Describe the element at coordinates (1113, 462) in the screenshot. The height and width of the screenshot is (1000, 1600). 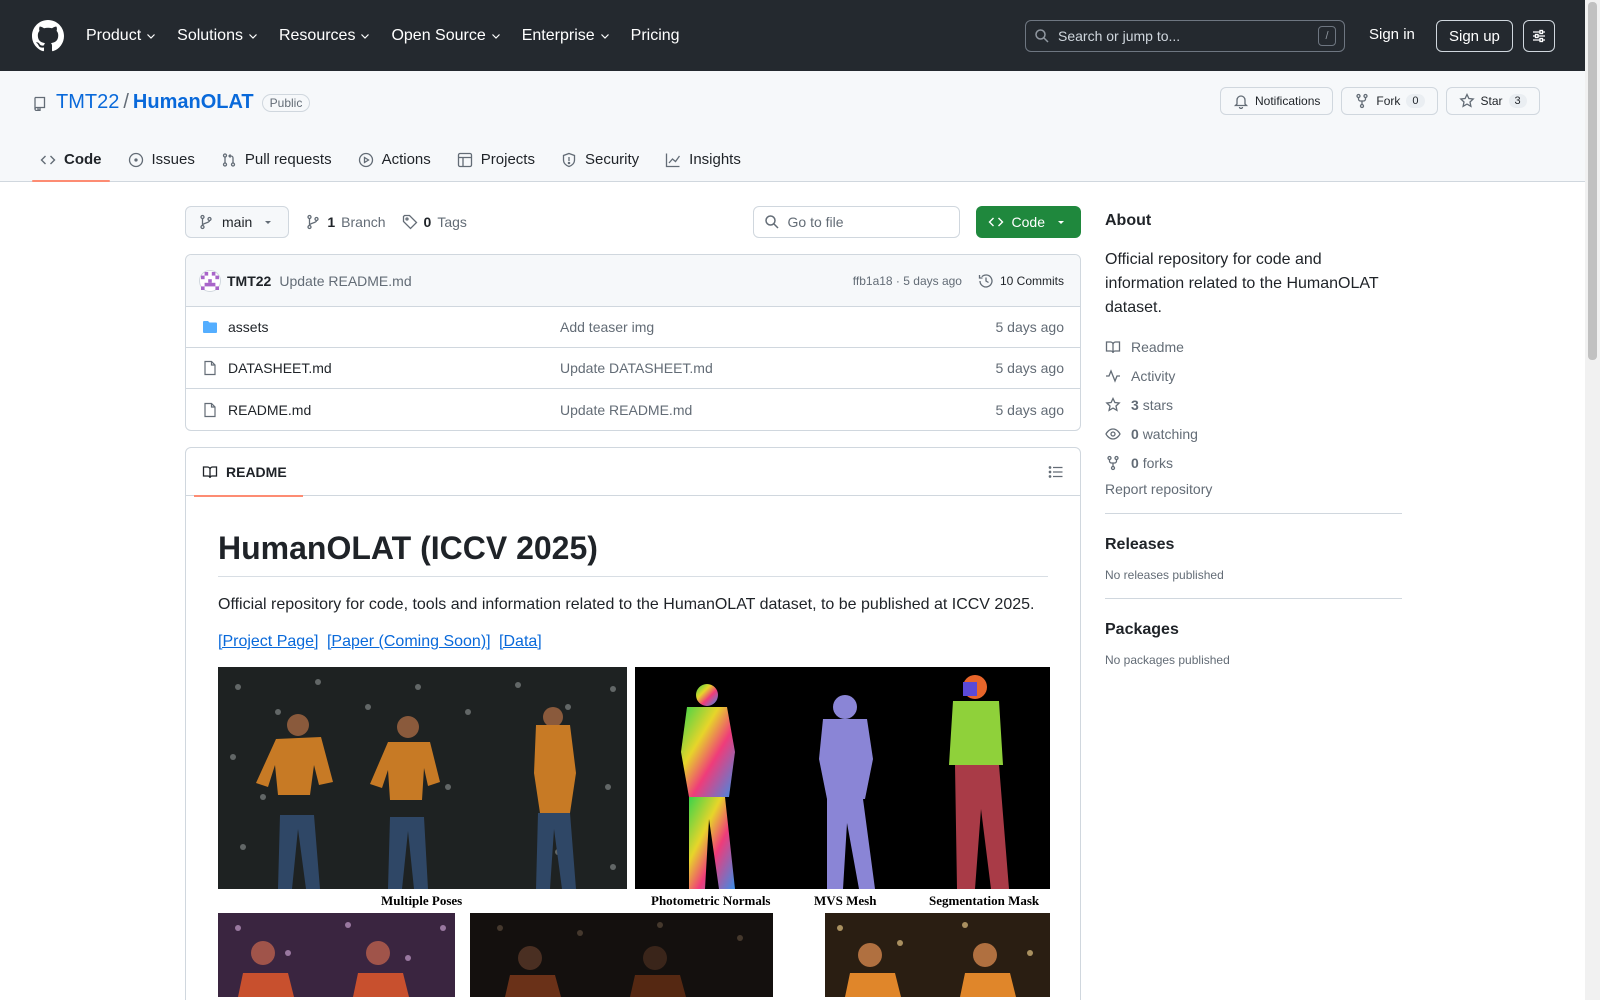
I see `fork-icon` at that location.